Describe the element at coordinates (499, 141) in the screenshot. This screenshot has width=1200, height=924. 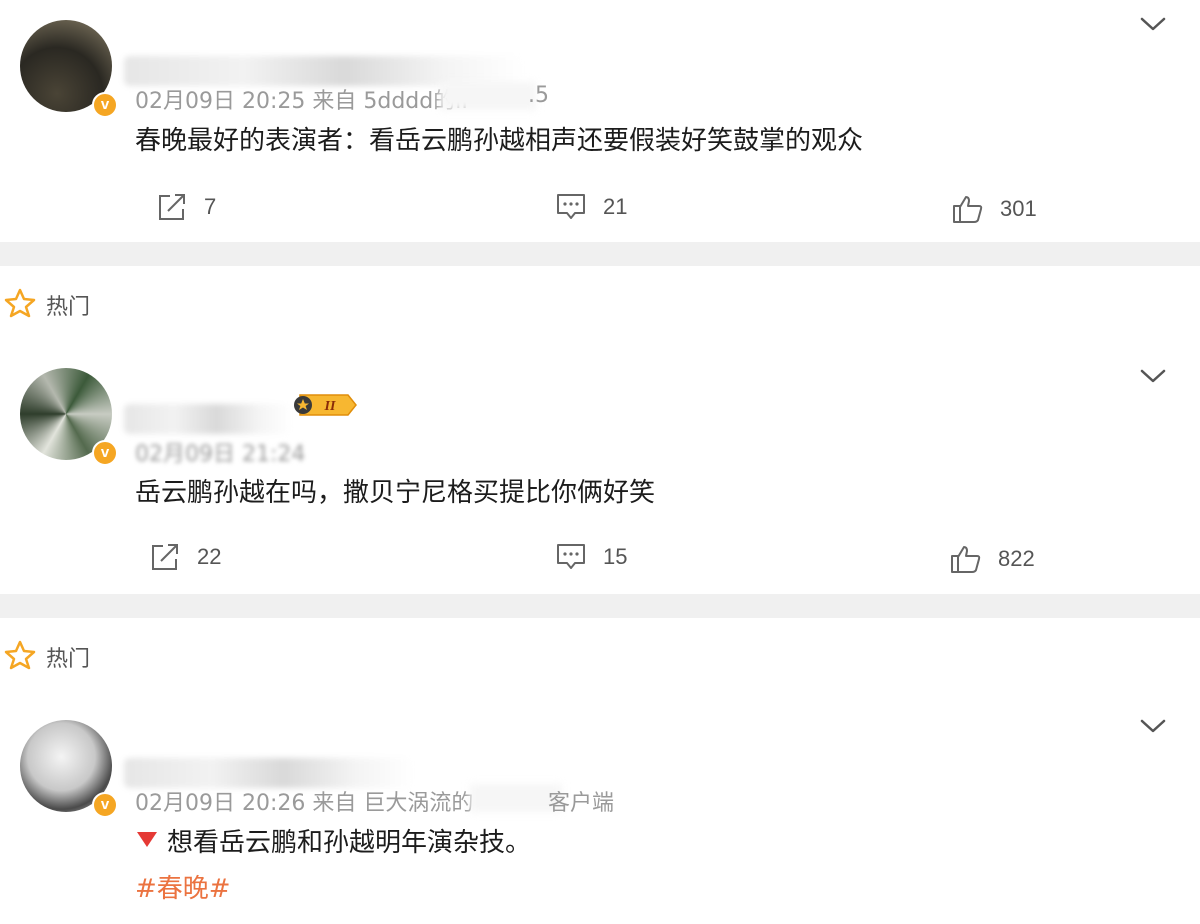
I see `post-content: 春晚最好的表演者：看岳云鹏孙越相声还要假装好笑鼓掌的观众` at that location.